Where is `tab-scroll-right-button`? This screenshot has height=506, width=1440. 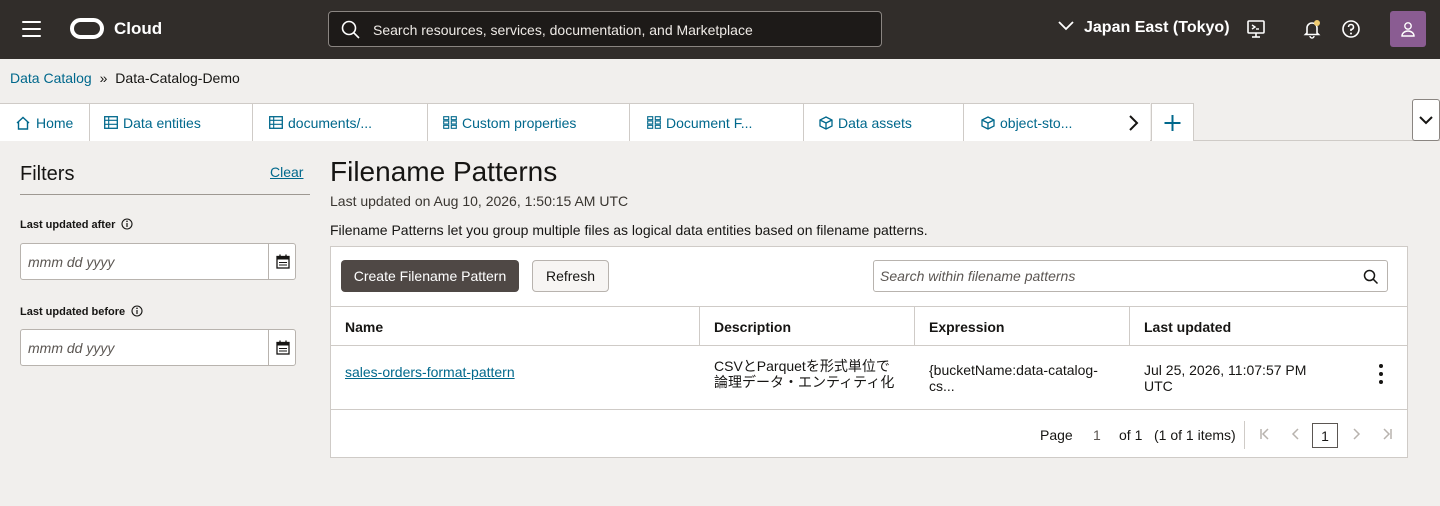 tab-scroll-right-button is located at coordinates (1134, 122).